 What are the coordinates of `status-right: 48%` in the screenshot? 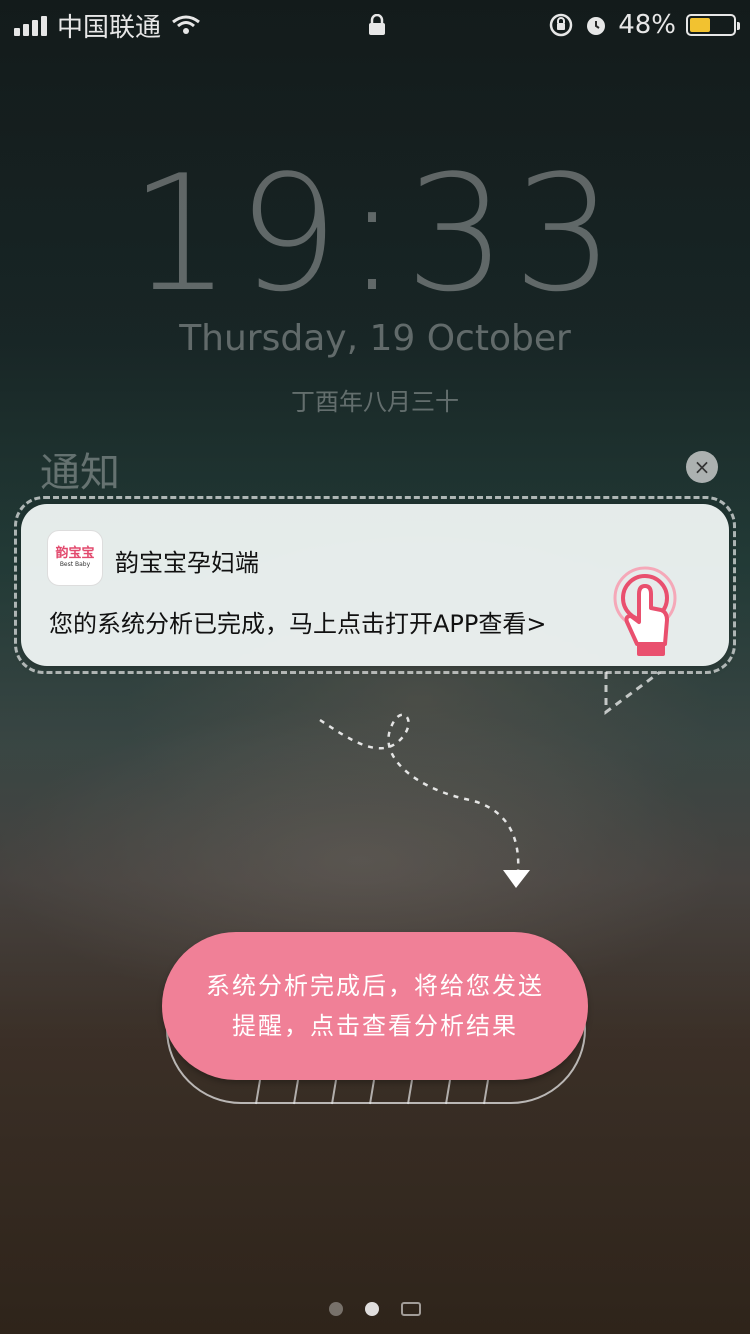 It's located at (644, 25).